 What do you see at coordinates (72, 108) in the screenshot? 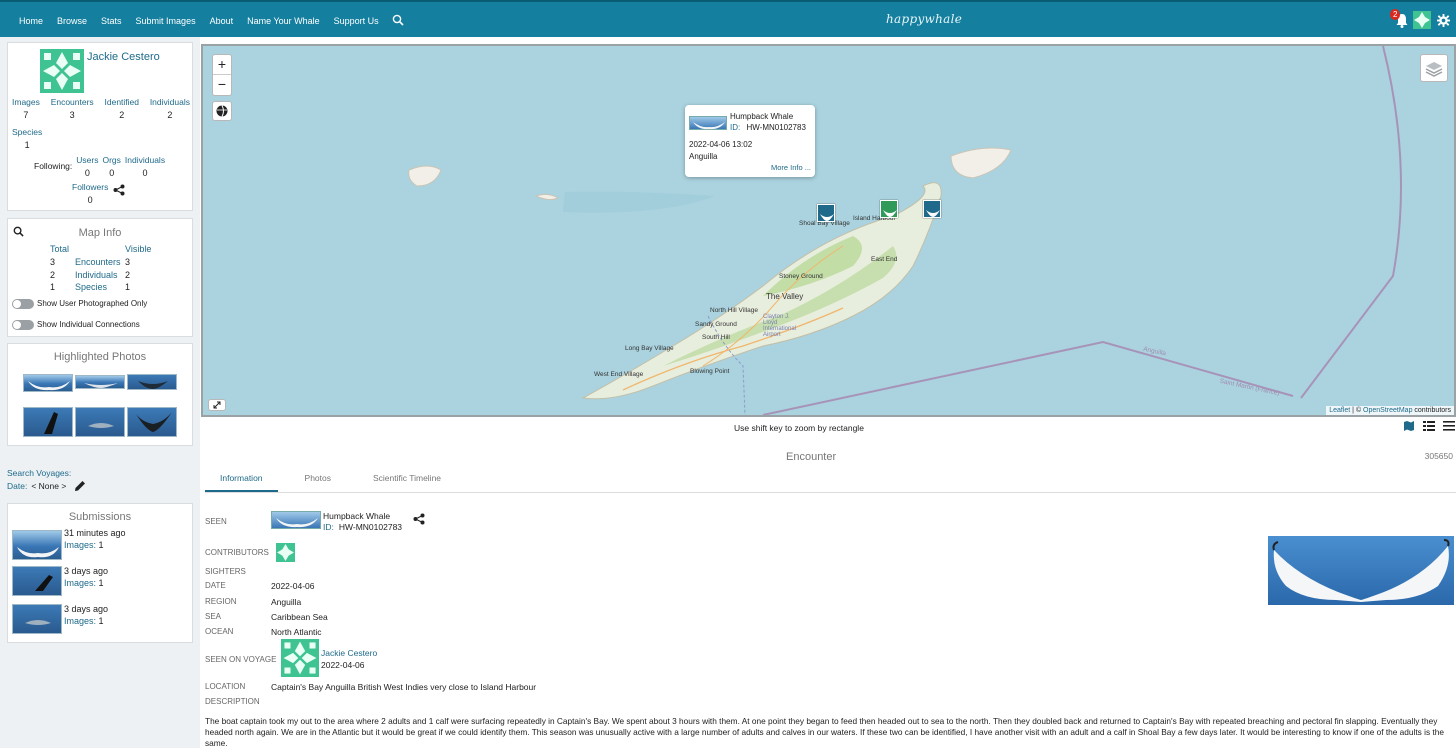
I see `stat-encounters: Encounters 3` at bounding box center [72, 108].